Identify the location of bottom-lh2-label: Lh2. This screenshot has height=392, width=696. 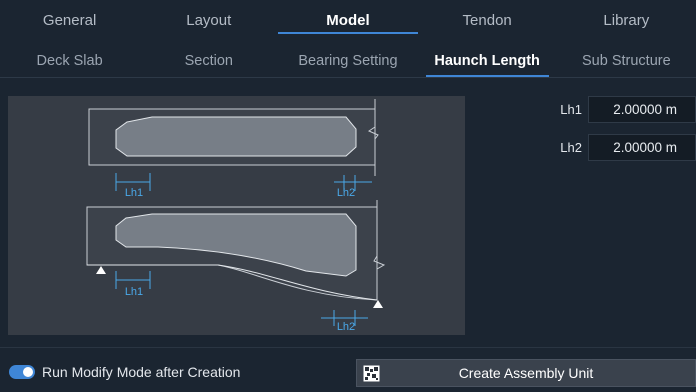
(346, 327).